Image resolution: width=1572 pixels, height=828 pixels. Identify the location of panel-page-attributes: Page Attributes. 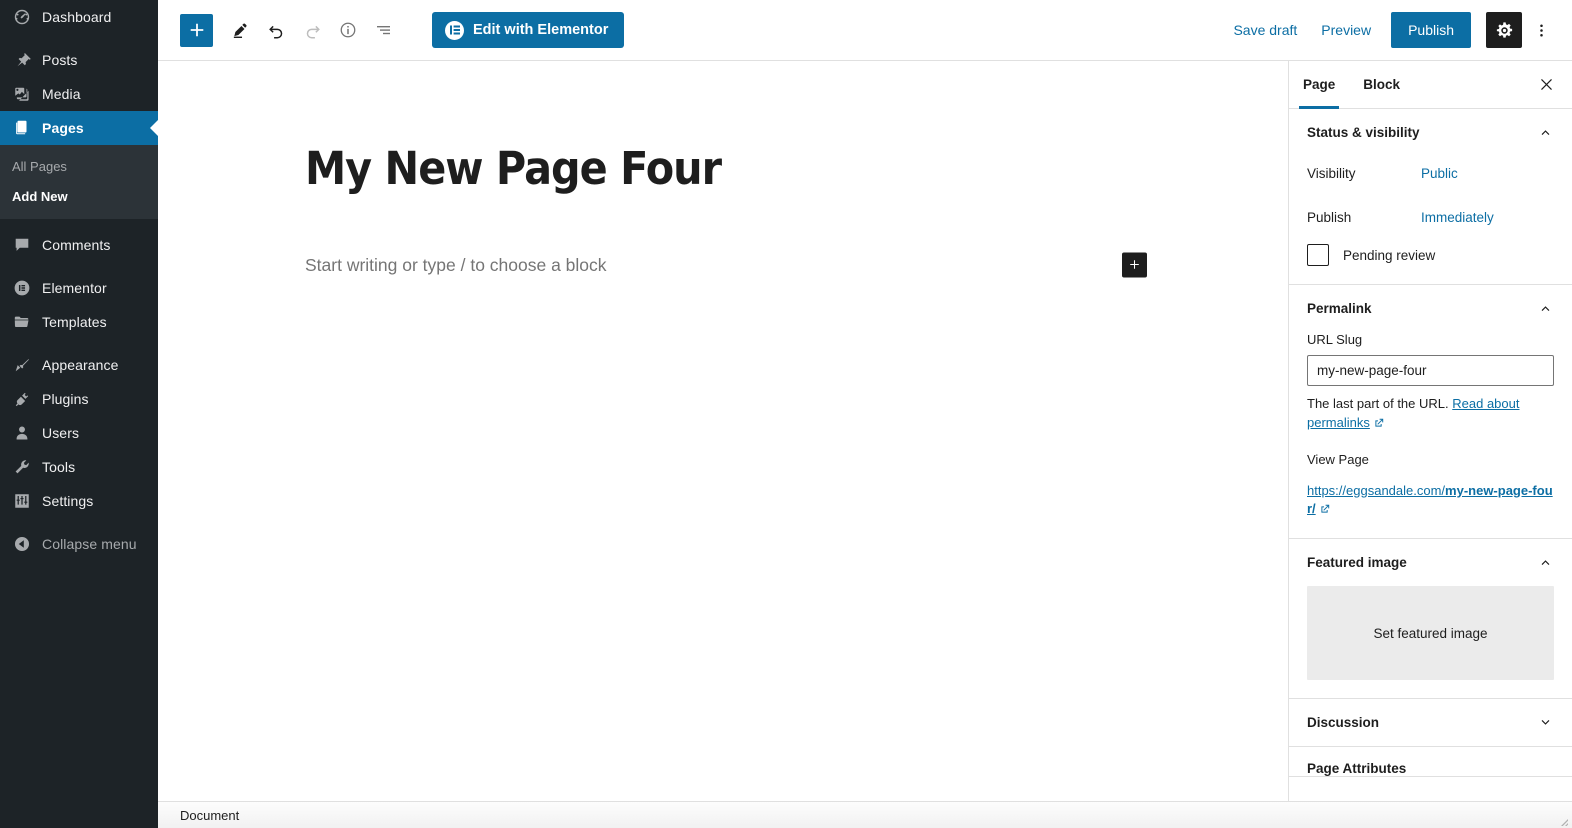
(1430, 762).